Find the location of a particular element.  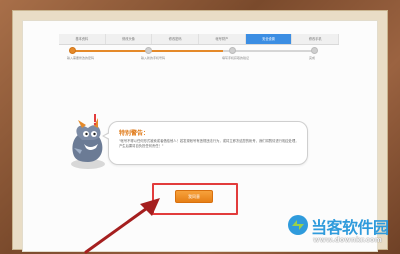

step-label-2: 输入新的手机号码 is located at coordinates (153, 58).